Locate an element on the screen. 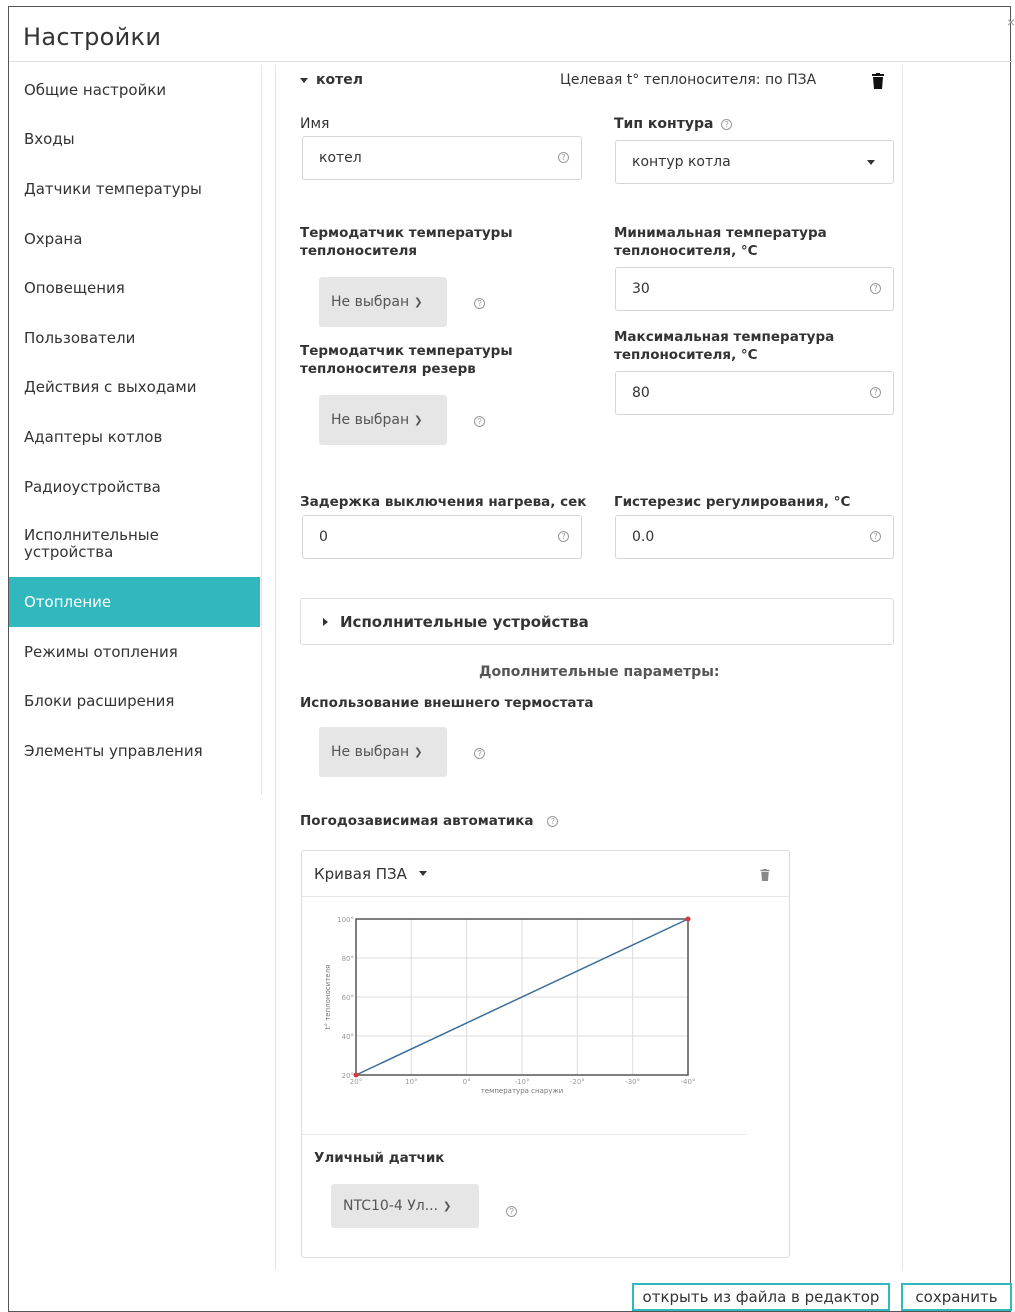 This screenshot has height=1312, width=1015. sidebar-item-label: Блоки расширения is located at coordinates (99, 701).